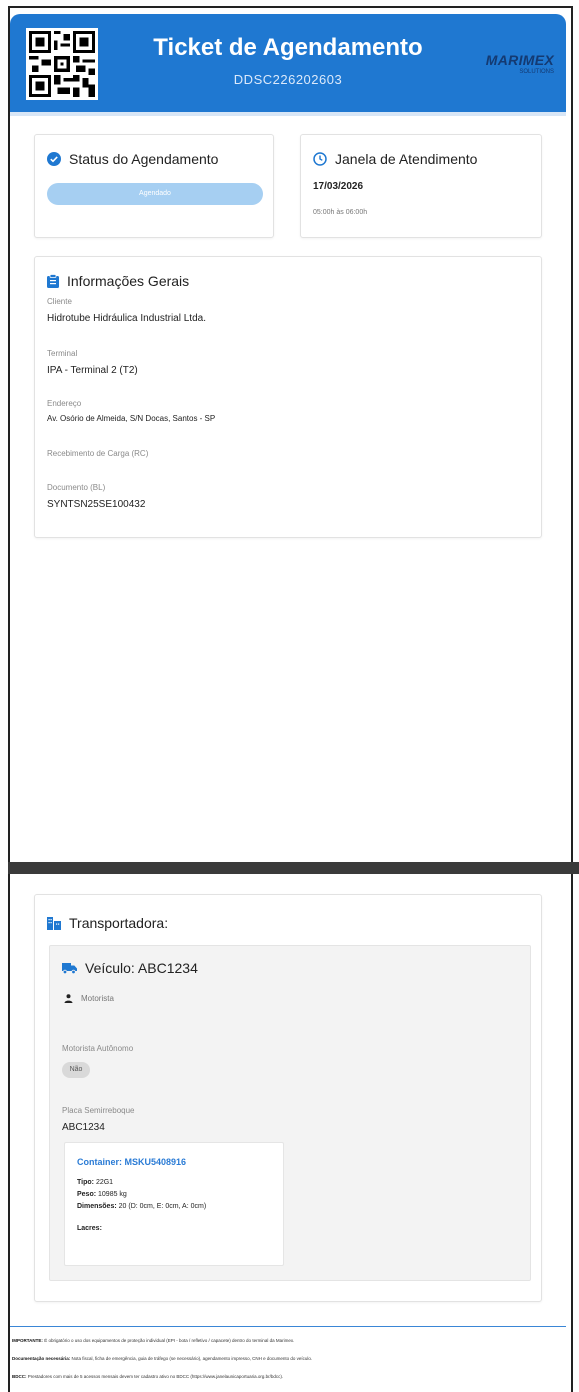  I want to click on check-circle-icon, so click(54, 159).